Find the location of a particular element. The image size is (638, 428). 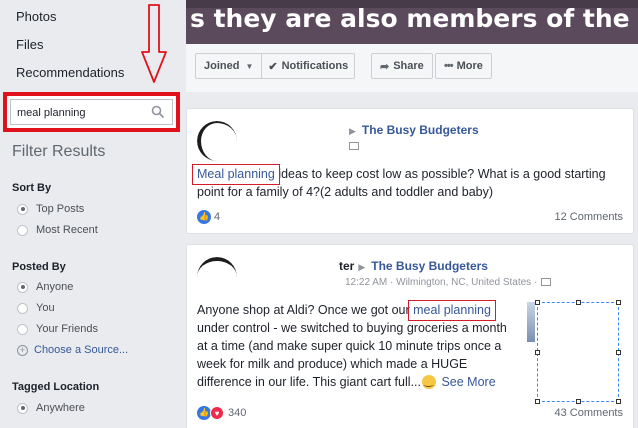

button-divider is located at coordinates (262, 66).